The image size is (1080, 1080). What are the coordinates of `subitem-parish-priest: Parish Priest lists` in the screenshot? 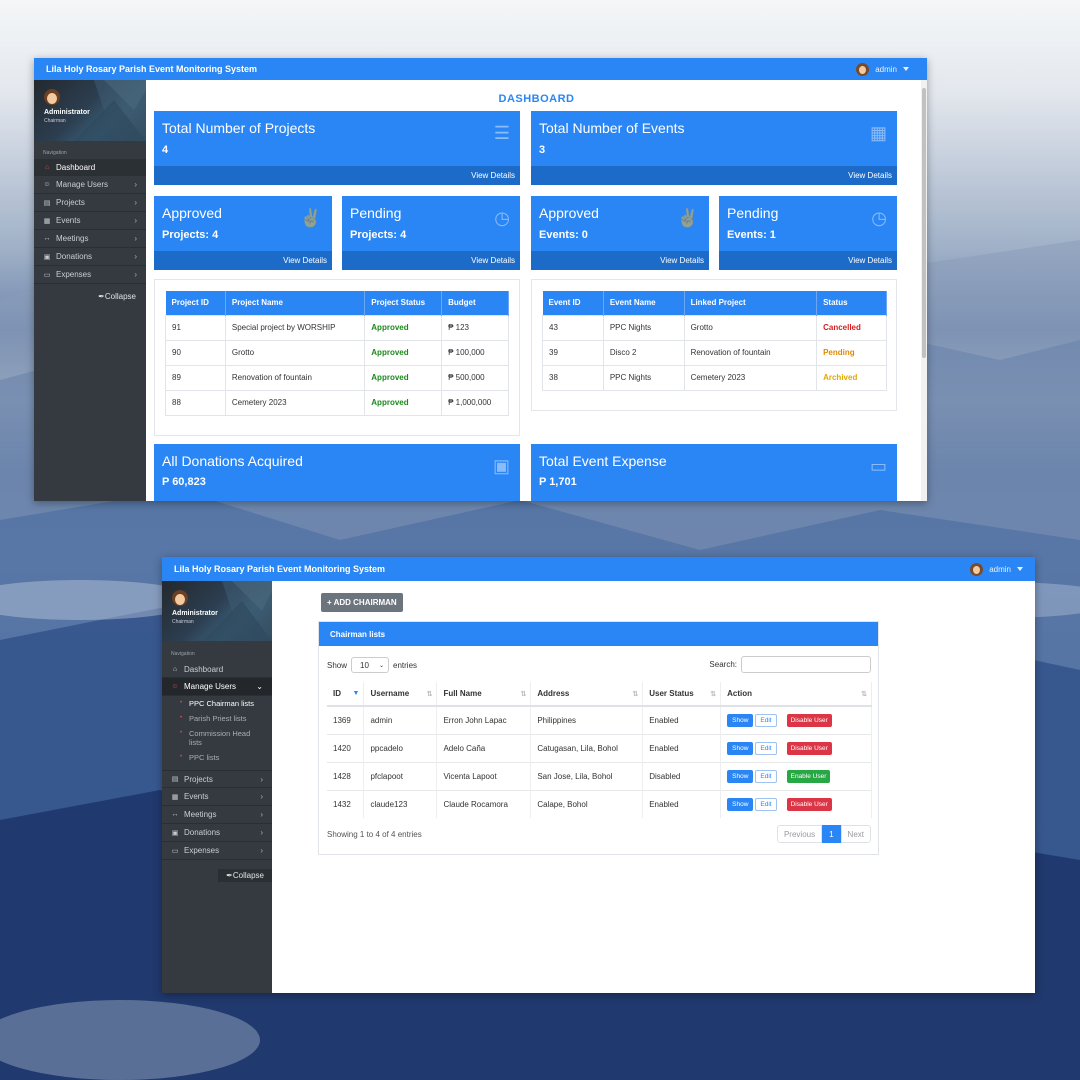 It's located at (217, 718).